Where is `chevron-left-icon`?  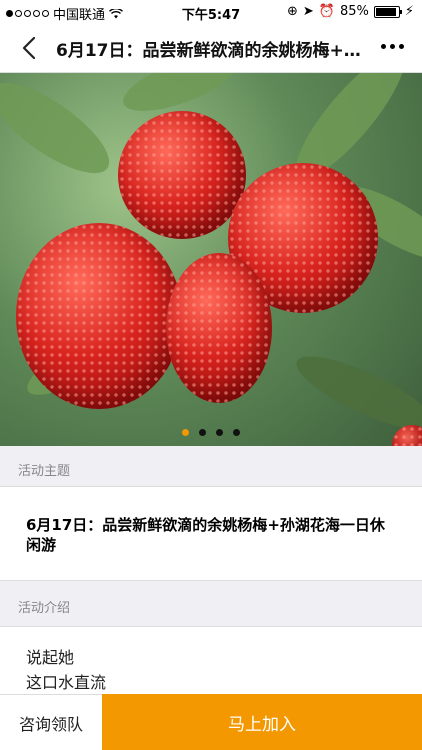 chevron-left-icon is located at coordinates (29, 48).